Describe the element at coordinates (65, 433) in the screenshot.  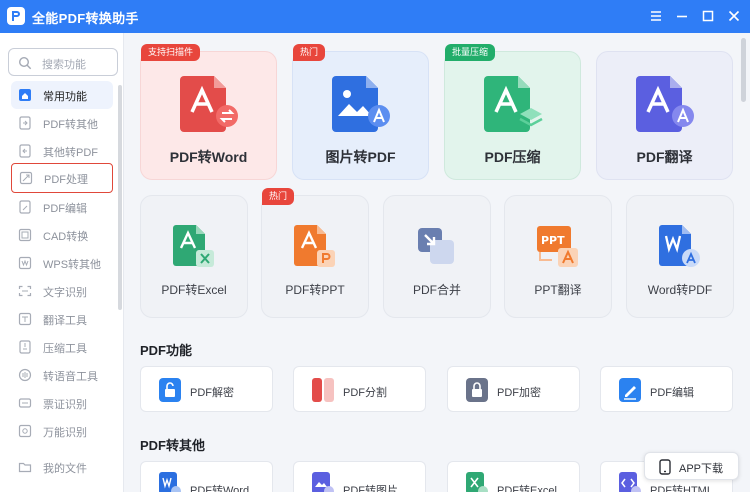
I see `sidebar-item-label: 万能识别` at that location.